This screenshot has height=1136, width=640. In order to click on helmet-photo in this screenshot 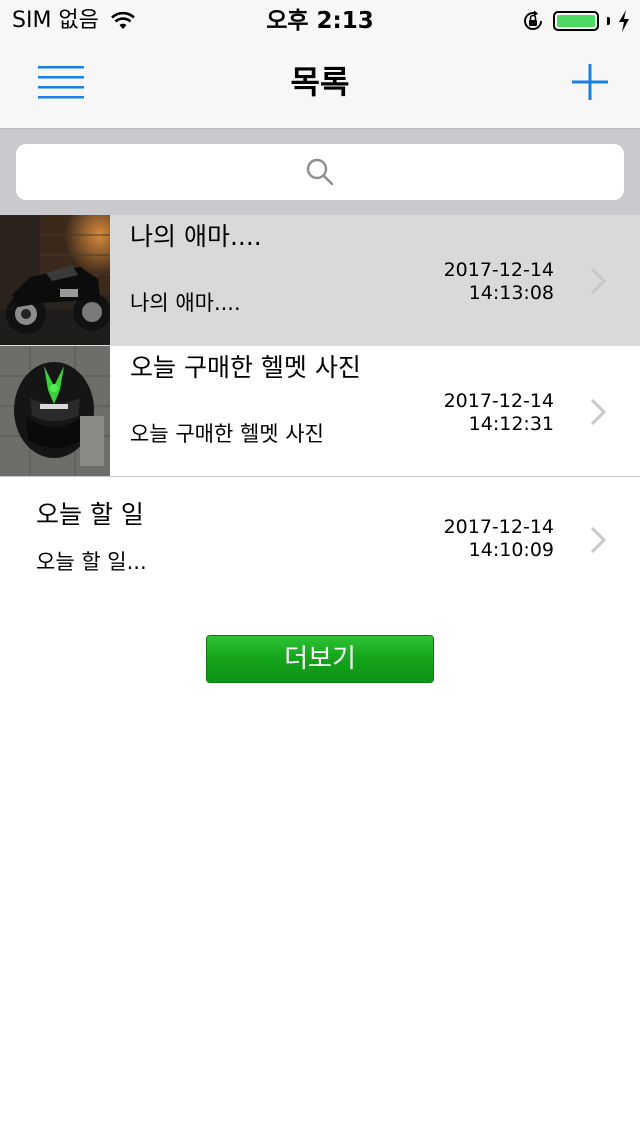, I will do `click(55, 411)`.